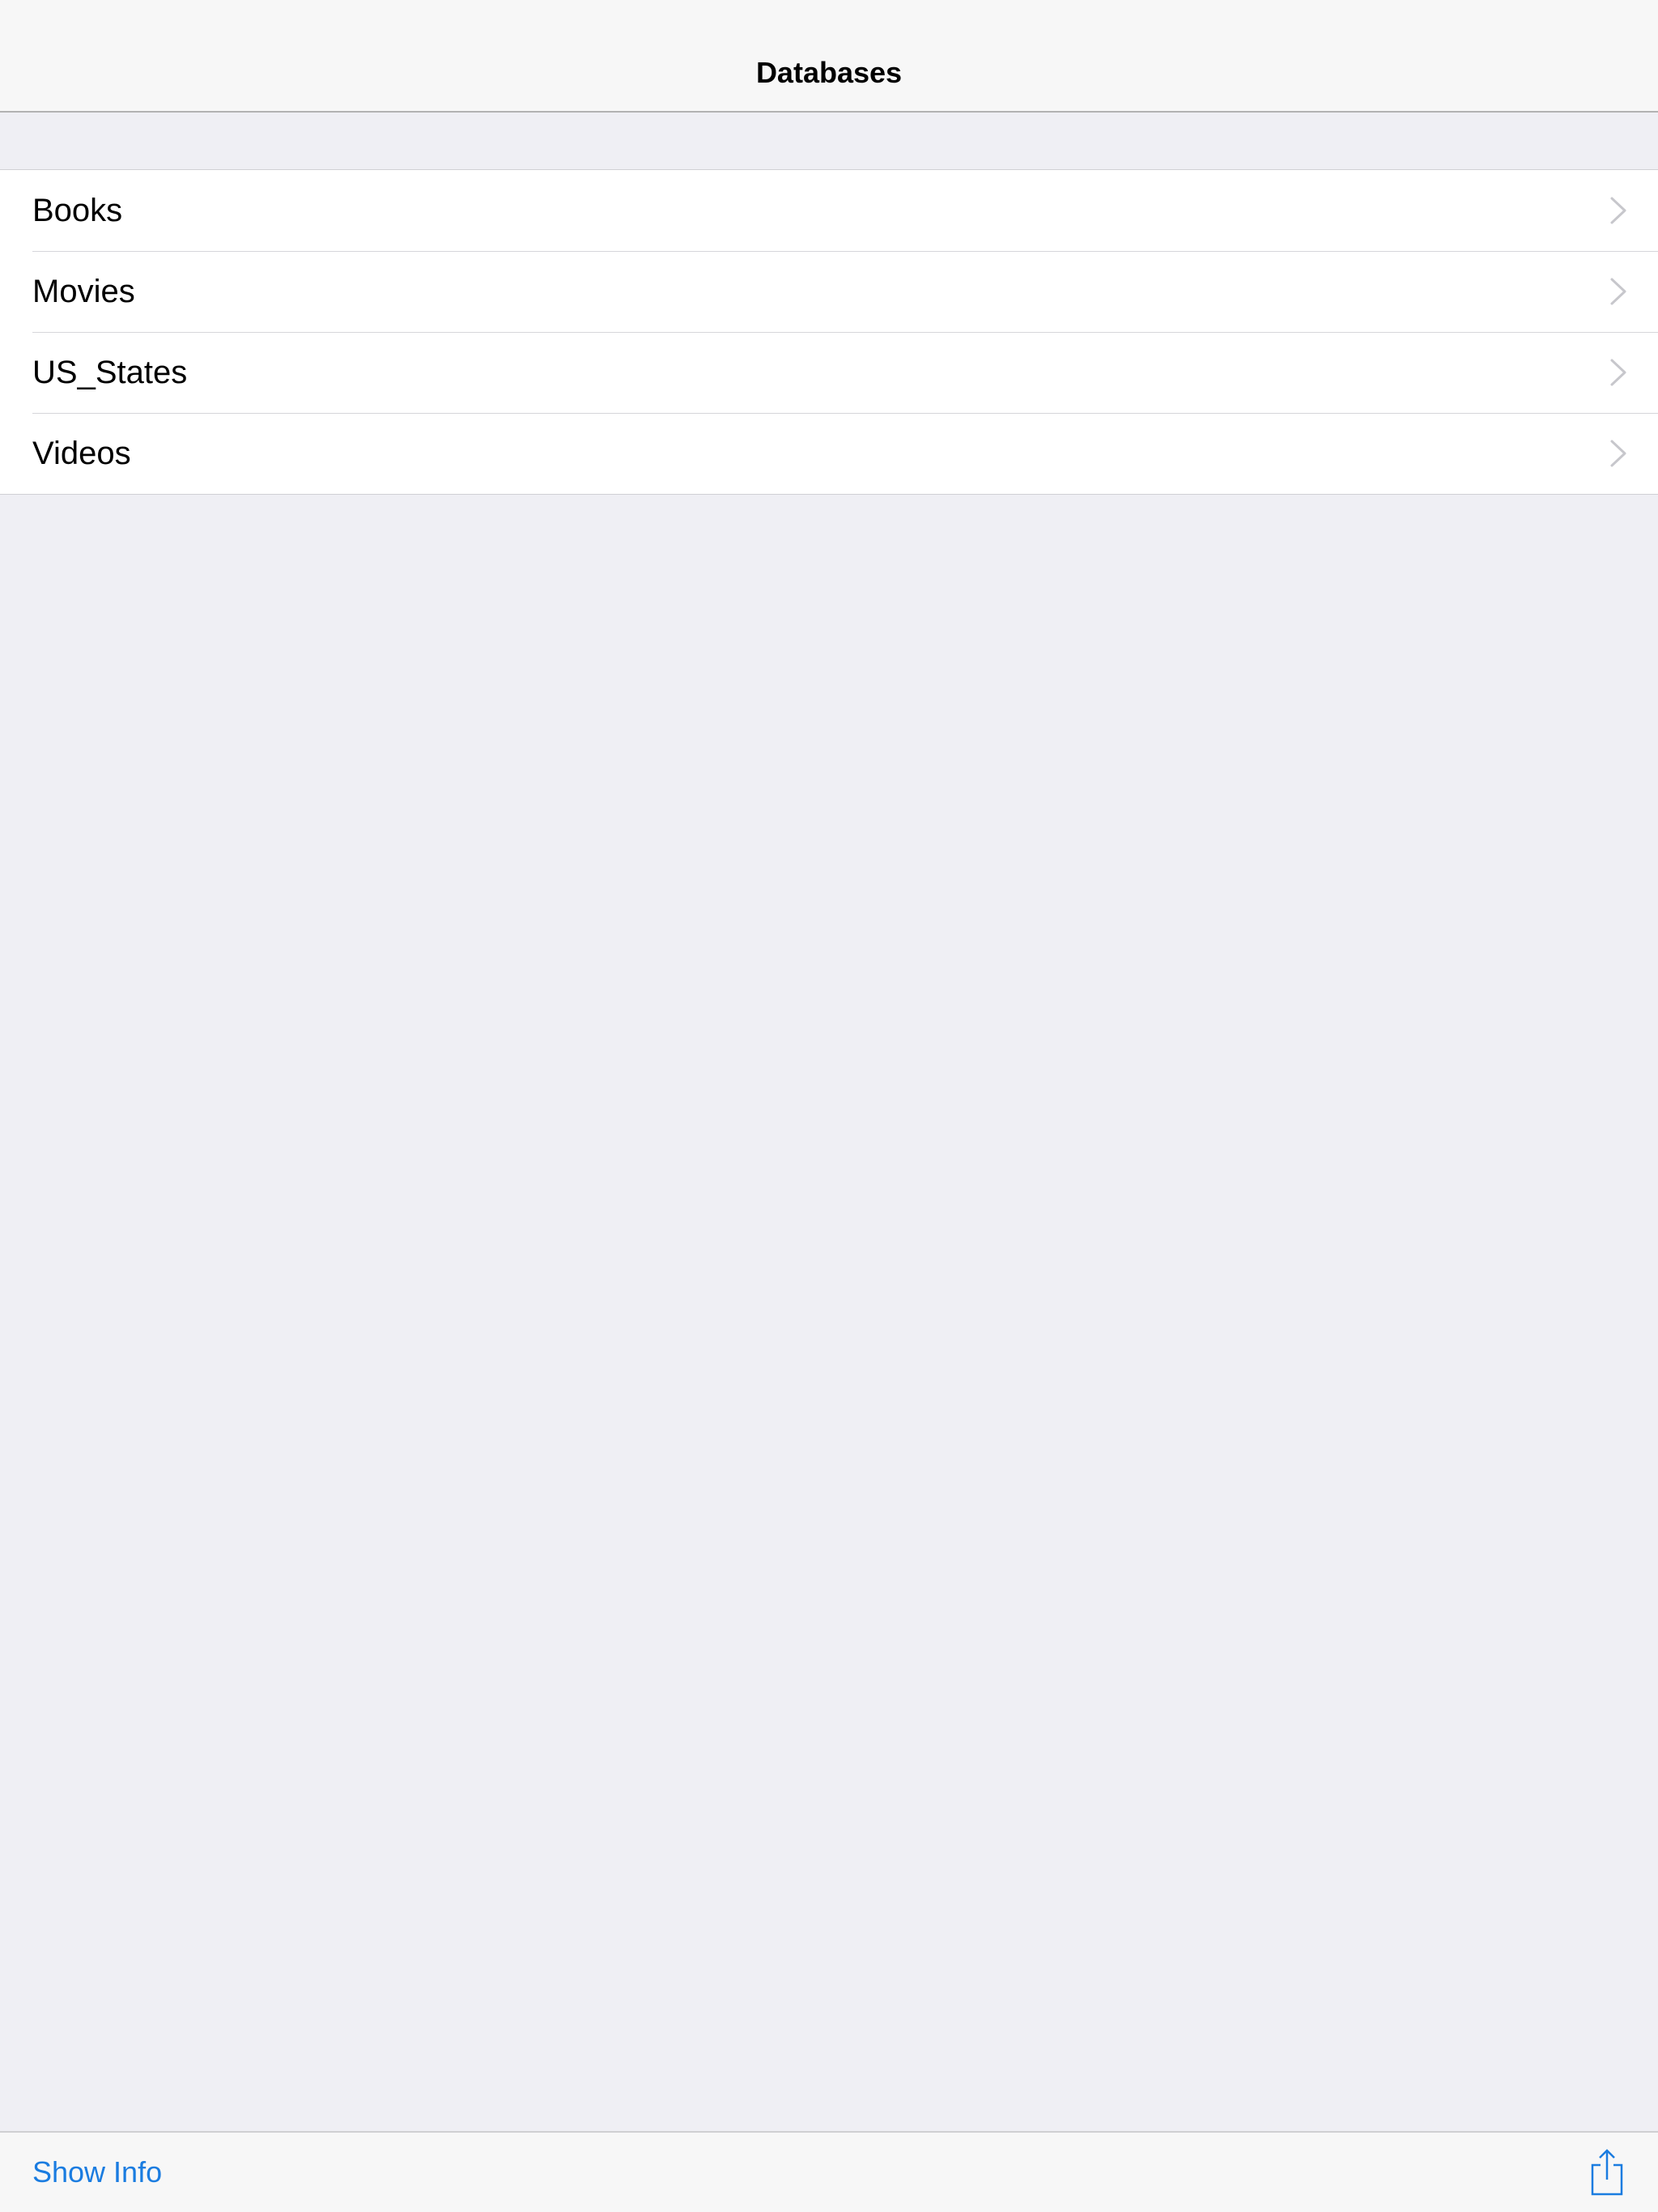 This screenshot has height=2212, width=1658. I want to click on bottom-toolbar: Show Info, so click(829, 2171).